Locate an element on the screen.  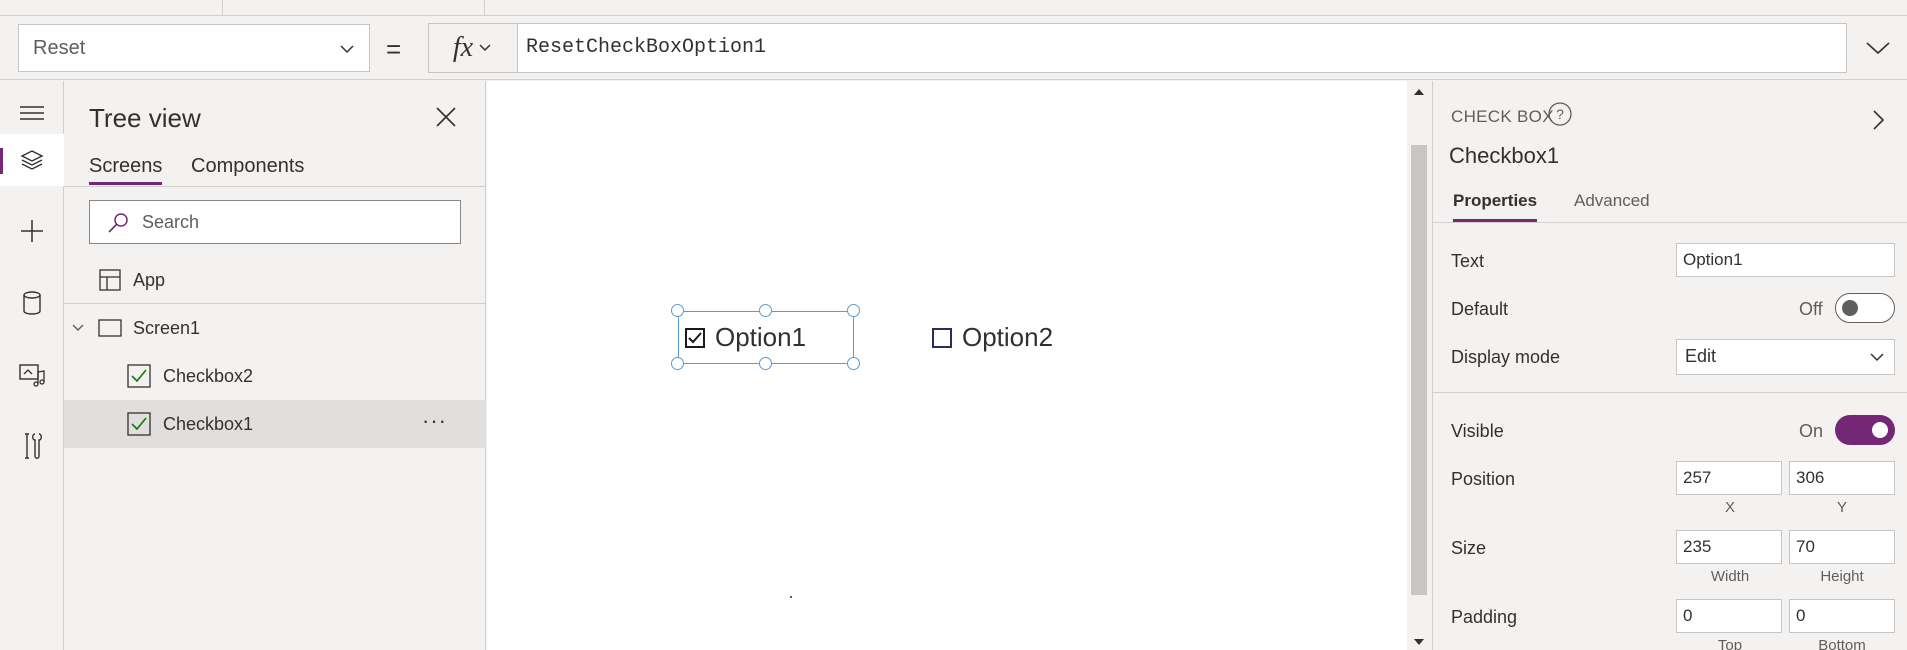
formula-bar: Reset = fx ResetCheckBoxOption1 is located at coordinates (953, 48).